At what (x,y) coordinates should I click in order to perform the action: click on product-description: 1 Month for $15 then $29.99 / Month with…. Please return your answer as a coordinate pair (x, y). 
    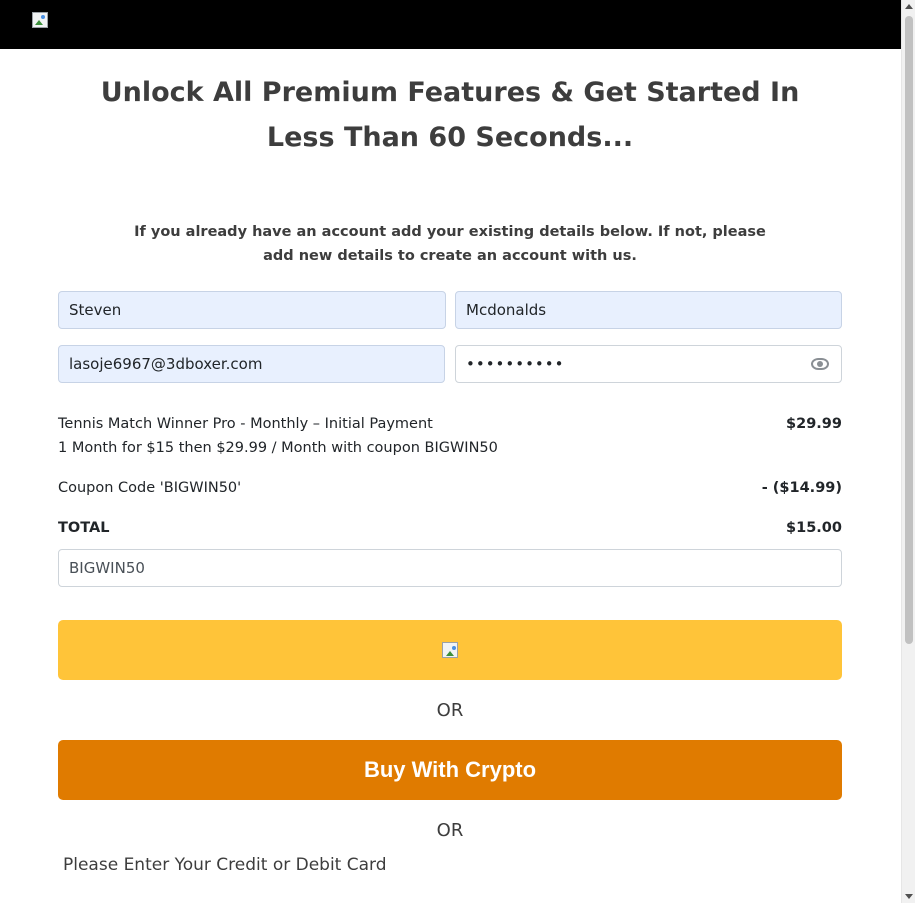
    Looking at the image, I should click on (278, 448).